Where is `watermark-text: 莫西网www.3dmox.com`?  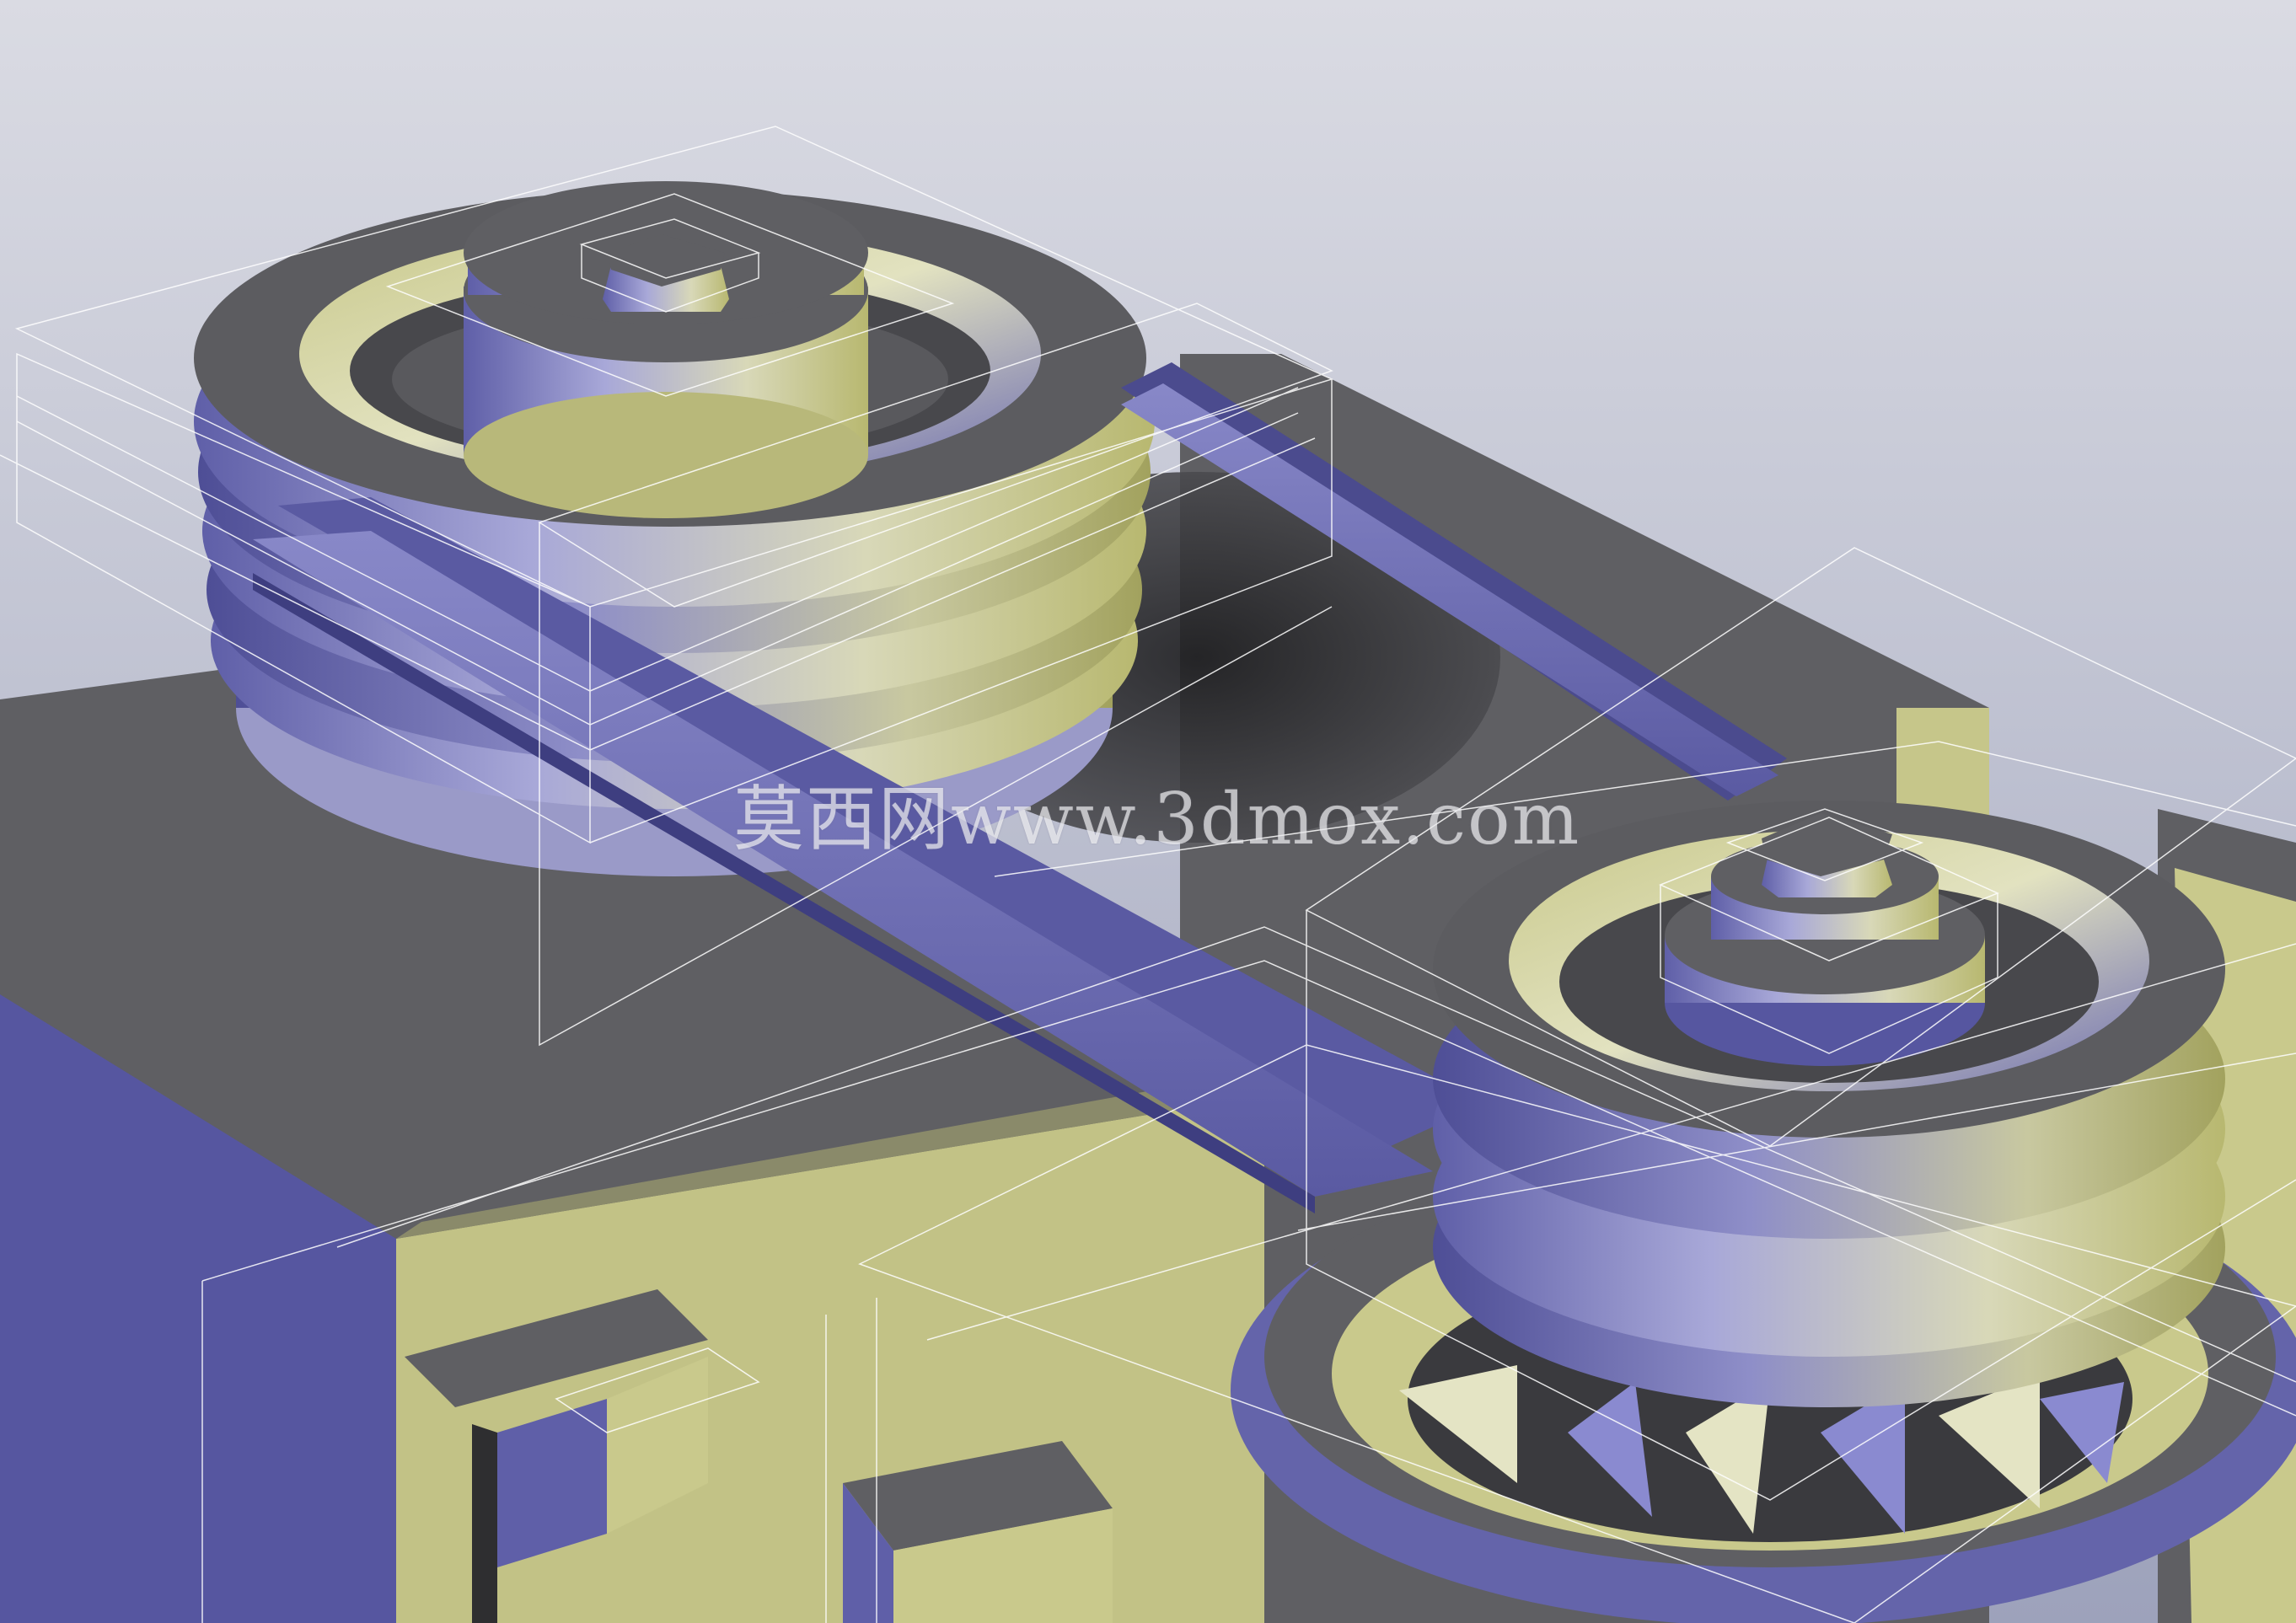
watermark-text: 莫西网www.3dmox.com is located at coordinates (1157, 819).